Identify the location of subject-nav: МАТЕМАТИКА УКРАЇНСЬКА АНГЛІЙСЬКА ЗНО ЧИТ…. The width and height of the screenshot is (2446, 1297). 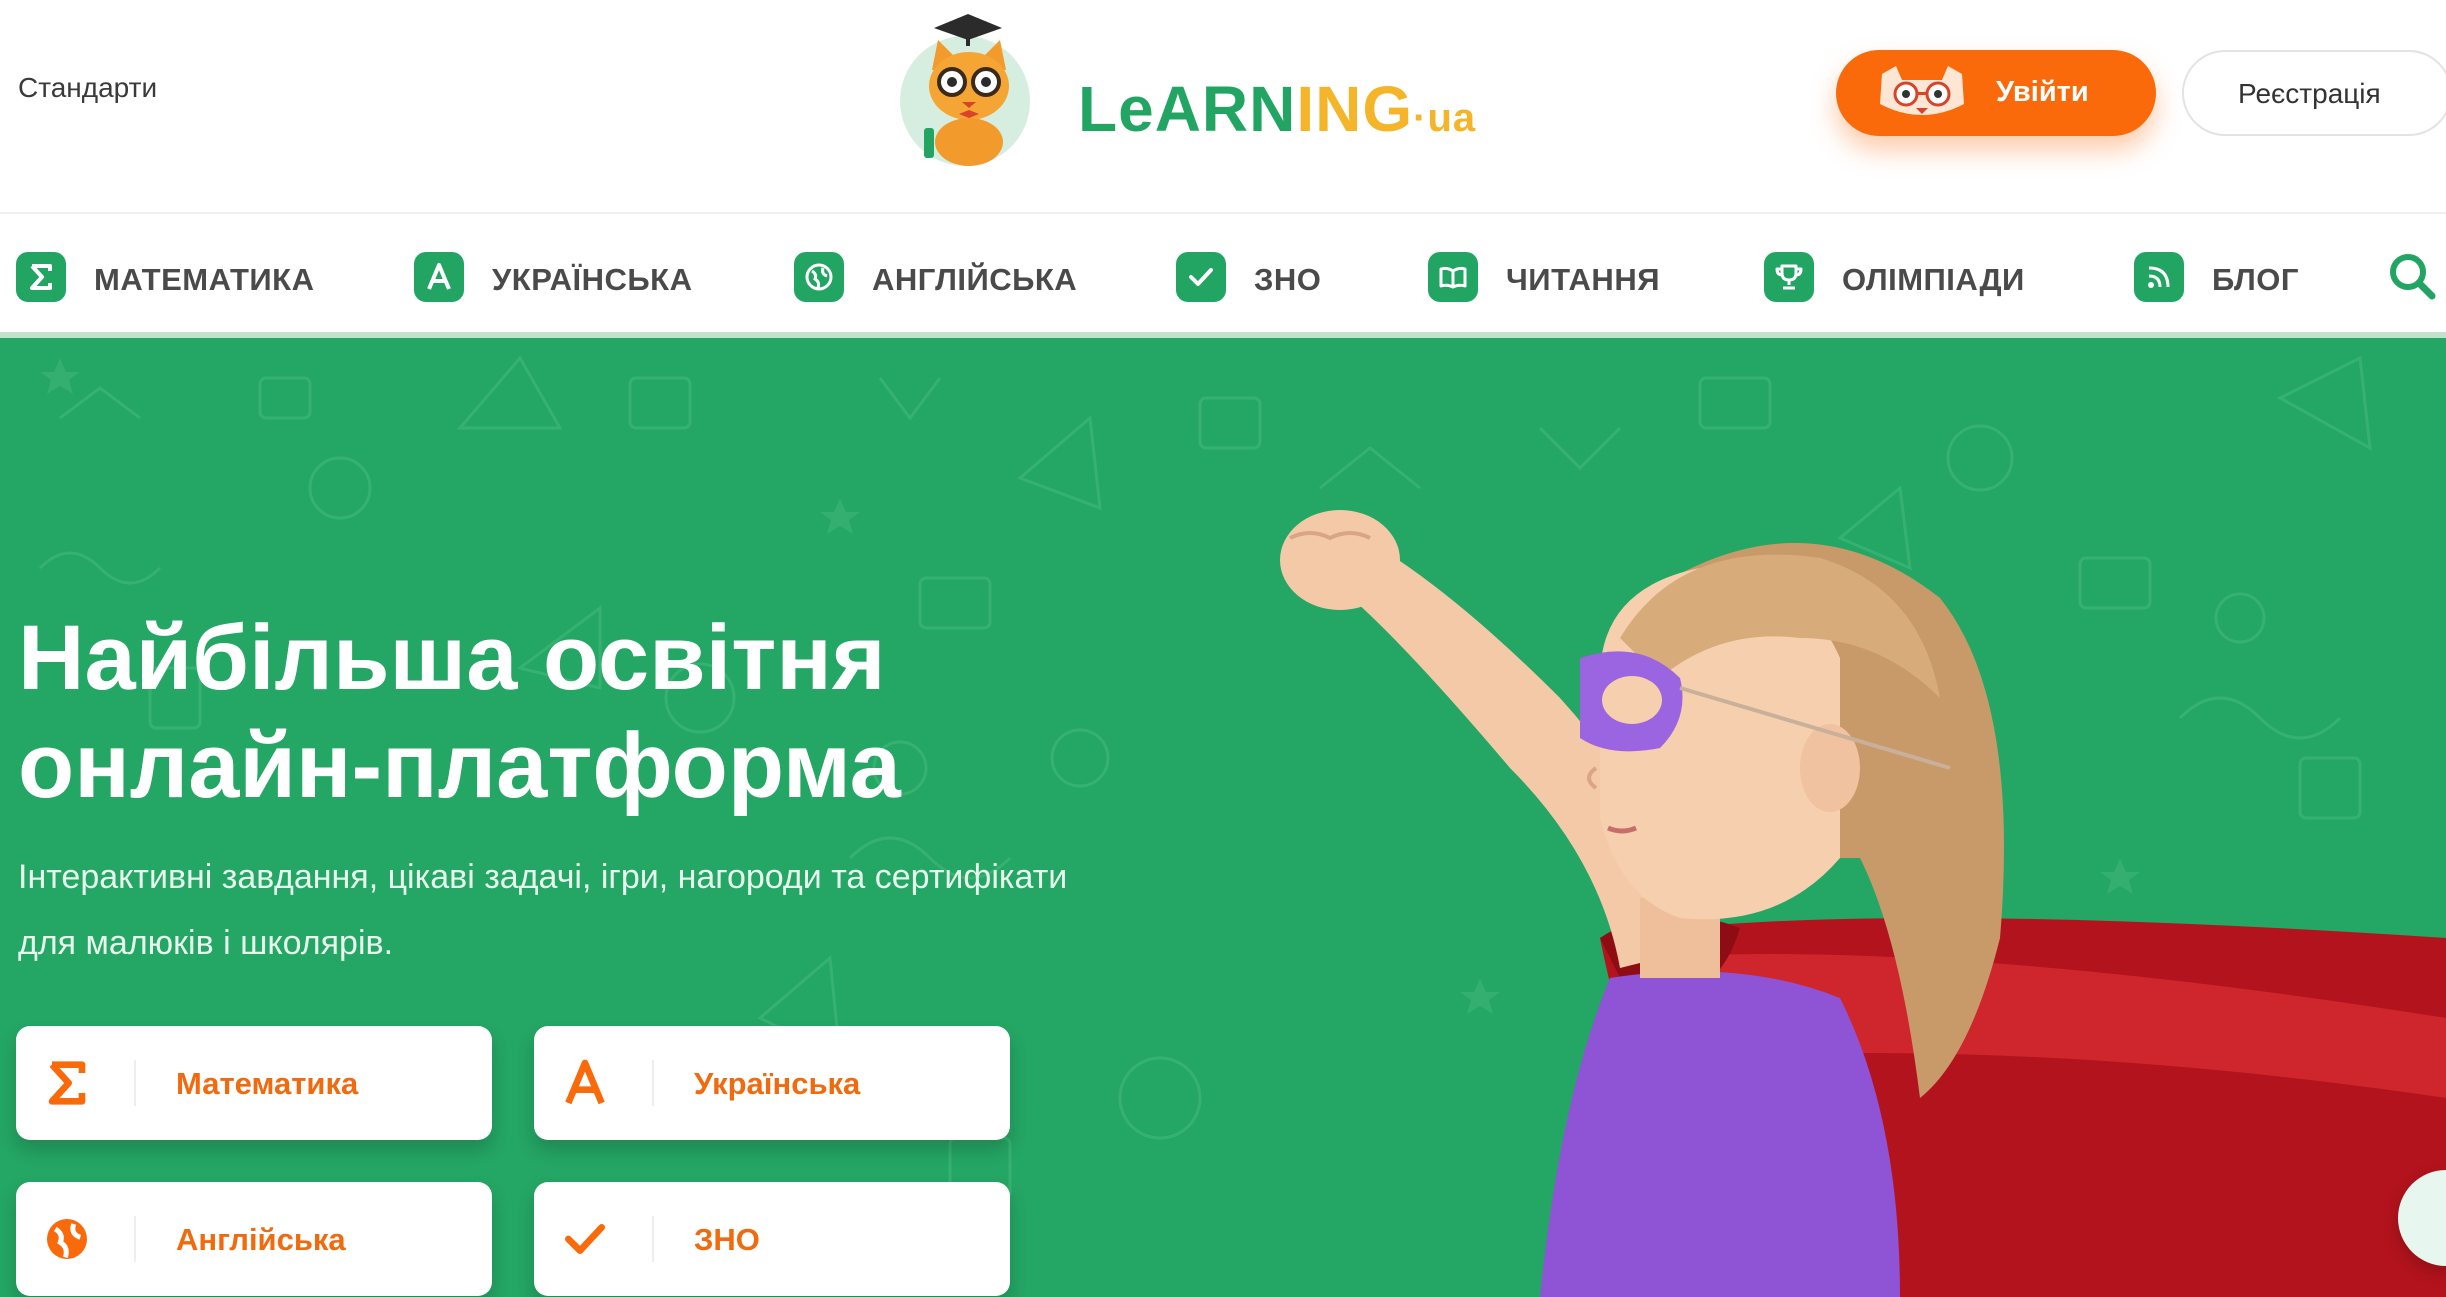
(1223, 275).